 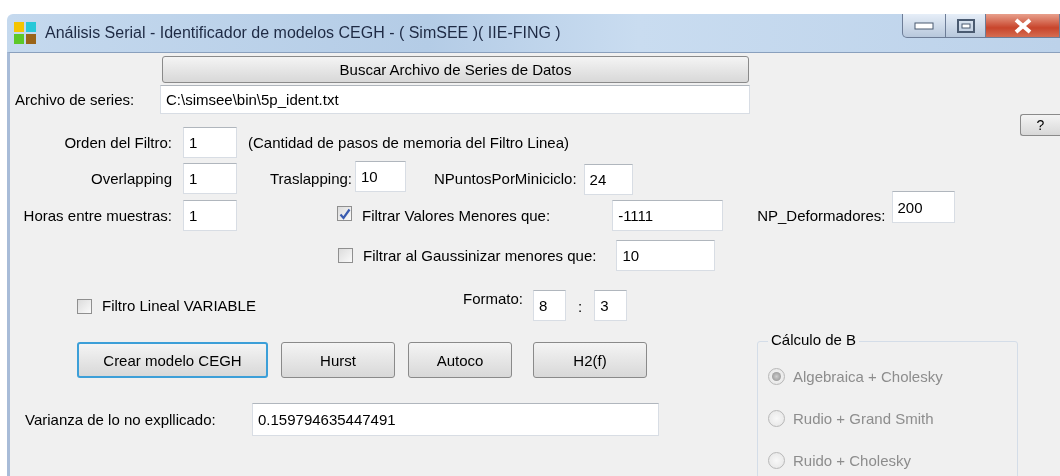 I want to click on app-icon, so click(x=25, y=33).